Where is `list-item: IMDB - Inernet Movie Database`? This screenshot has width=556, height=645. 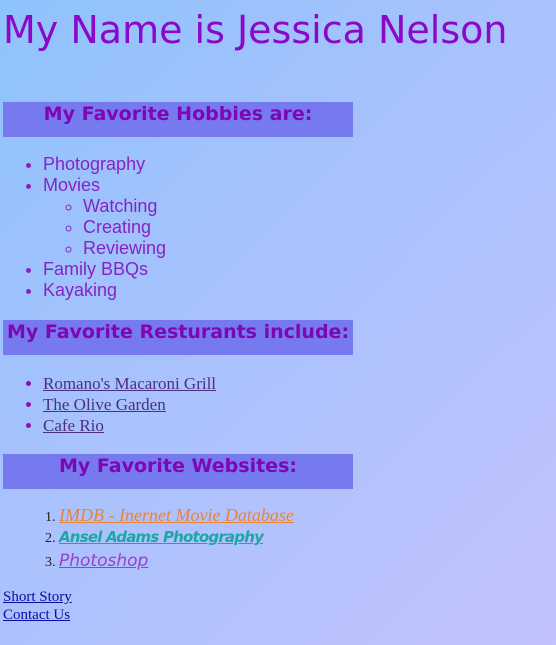 list-item: IMDB - Inernet Movie Database is located at coordinates (176, 515).